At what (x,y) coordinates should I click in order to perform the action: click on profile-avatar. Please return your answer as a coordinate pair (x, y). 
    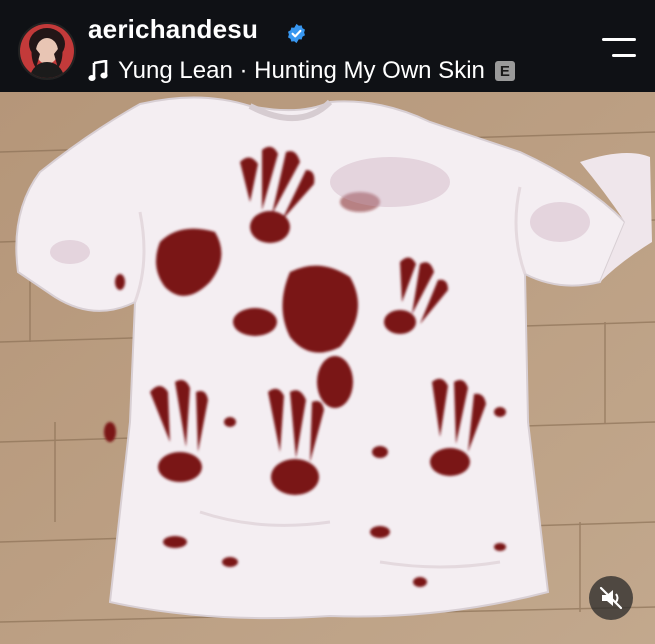
    Looking at the image, I should click on (47, 51).